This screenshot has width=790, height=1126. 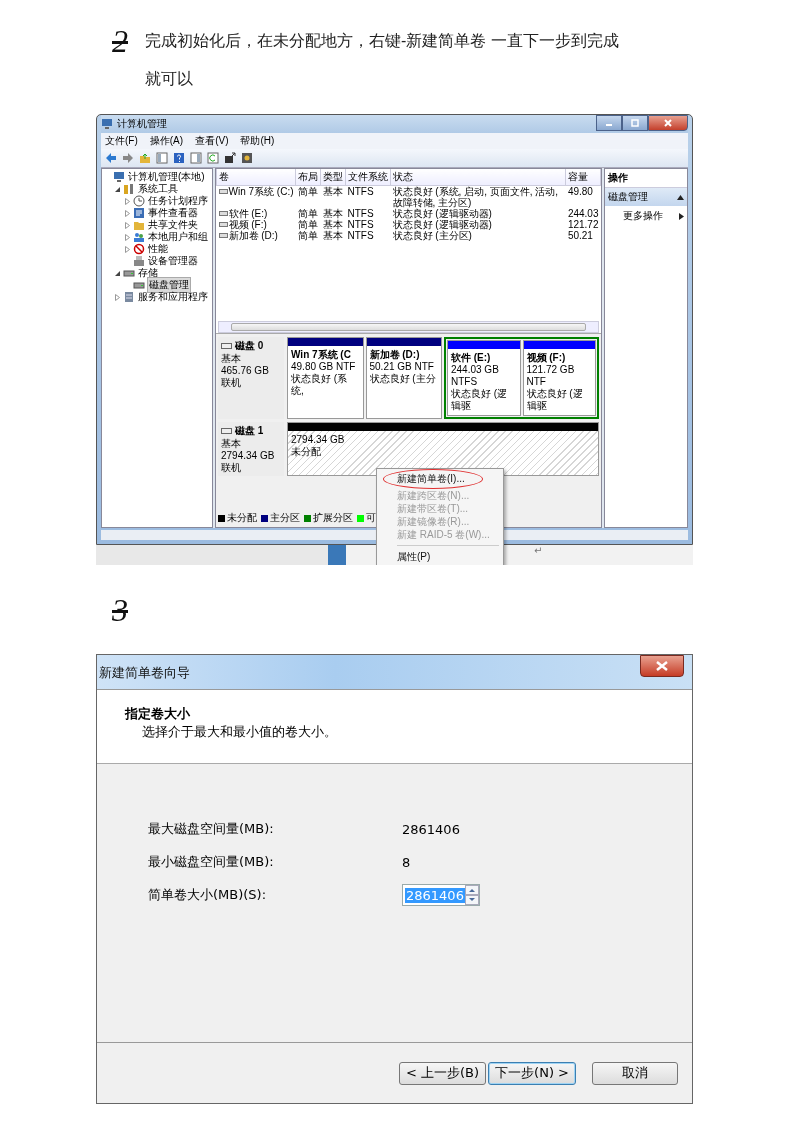 I want to click on table-cell-text: 状态良好 (逻辑驱动器), so click(x=442, y=213).